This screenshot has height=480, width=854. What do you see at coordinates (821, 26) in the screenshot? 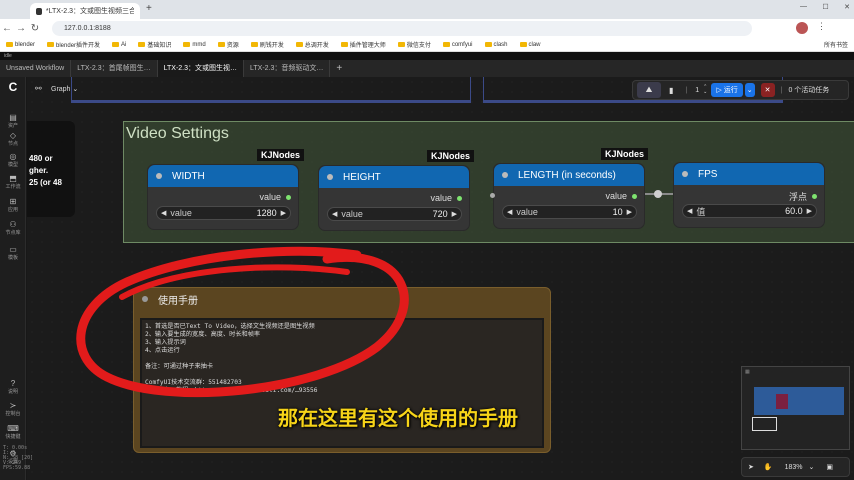
I see `menu-icon: ⋮` at bounding box center [821, 26].